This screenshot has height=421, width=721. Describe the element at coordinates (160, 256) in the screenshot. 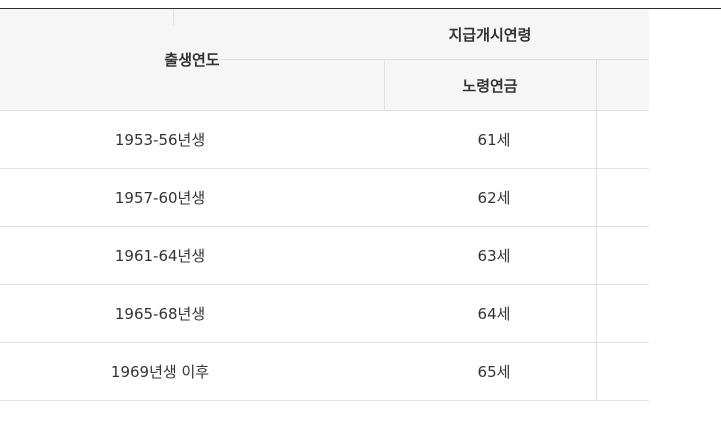

I see `table-cell-birth: 1961-64년생` at that location.